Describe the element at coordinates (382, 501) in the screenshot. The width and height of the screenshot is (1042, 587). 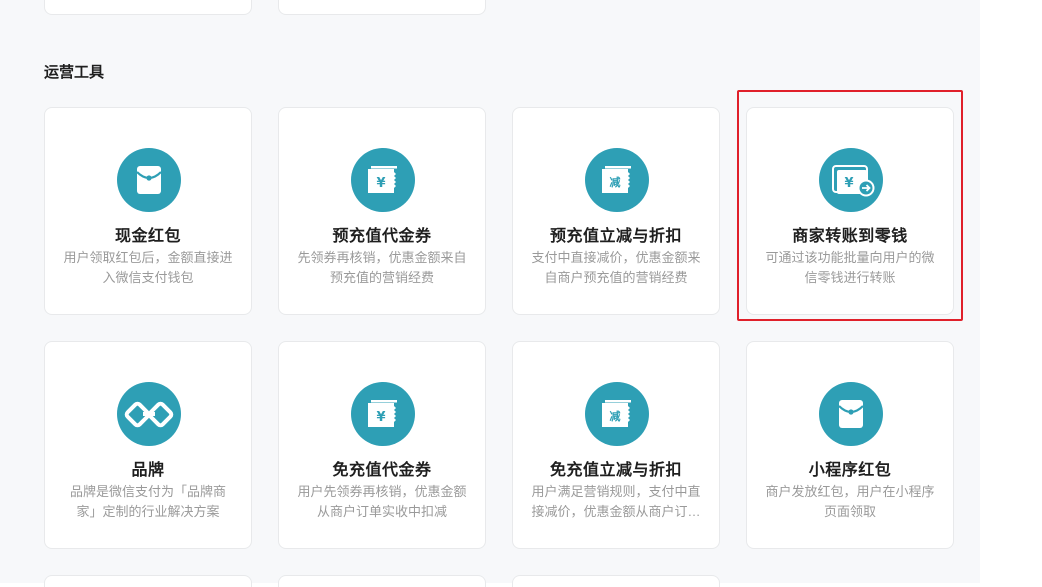
I see `card-desc: 用户先领券再核销，优惠金额从商户订单实收中扣减` at that location.